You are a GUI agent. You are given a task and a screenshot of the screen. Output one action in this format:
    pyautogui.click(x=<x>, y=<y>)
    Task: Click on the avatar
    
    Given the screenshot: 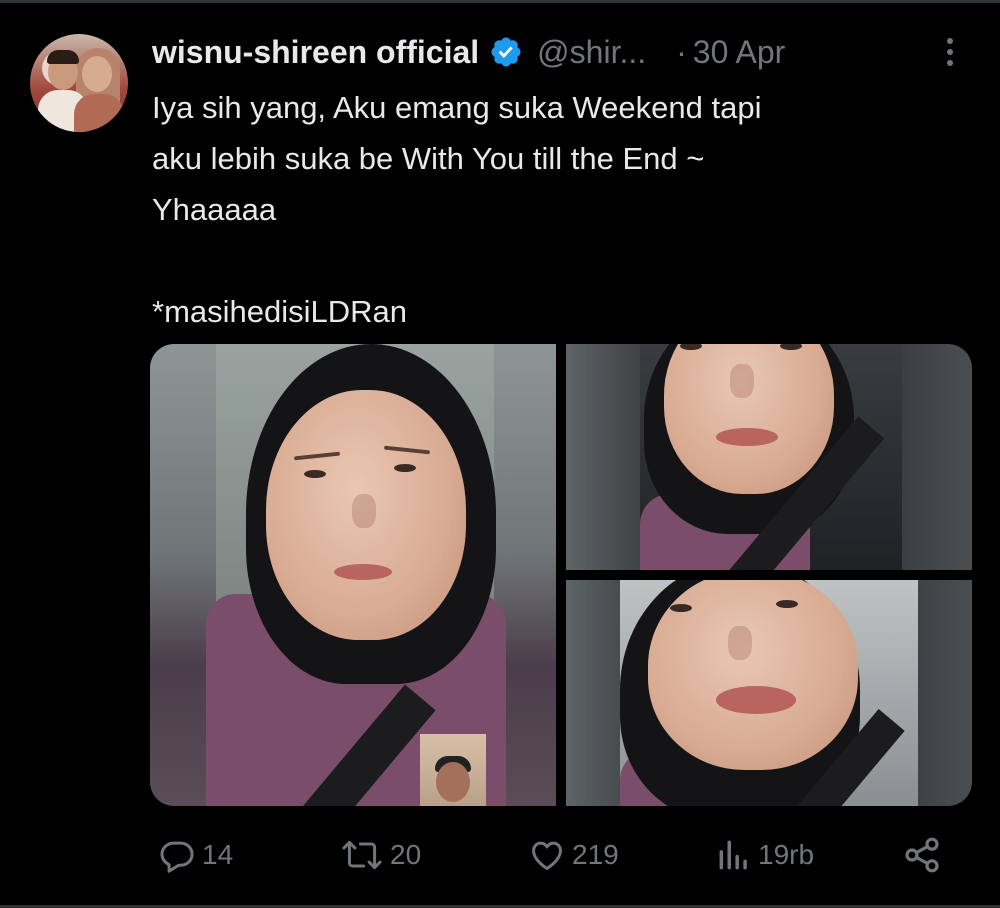 What is the action you would take?
    pyautogui.click(x=79, y=83)
    